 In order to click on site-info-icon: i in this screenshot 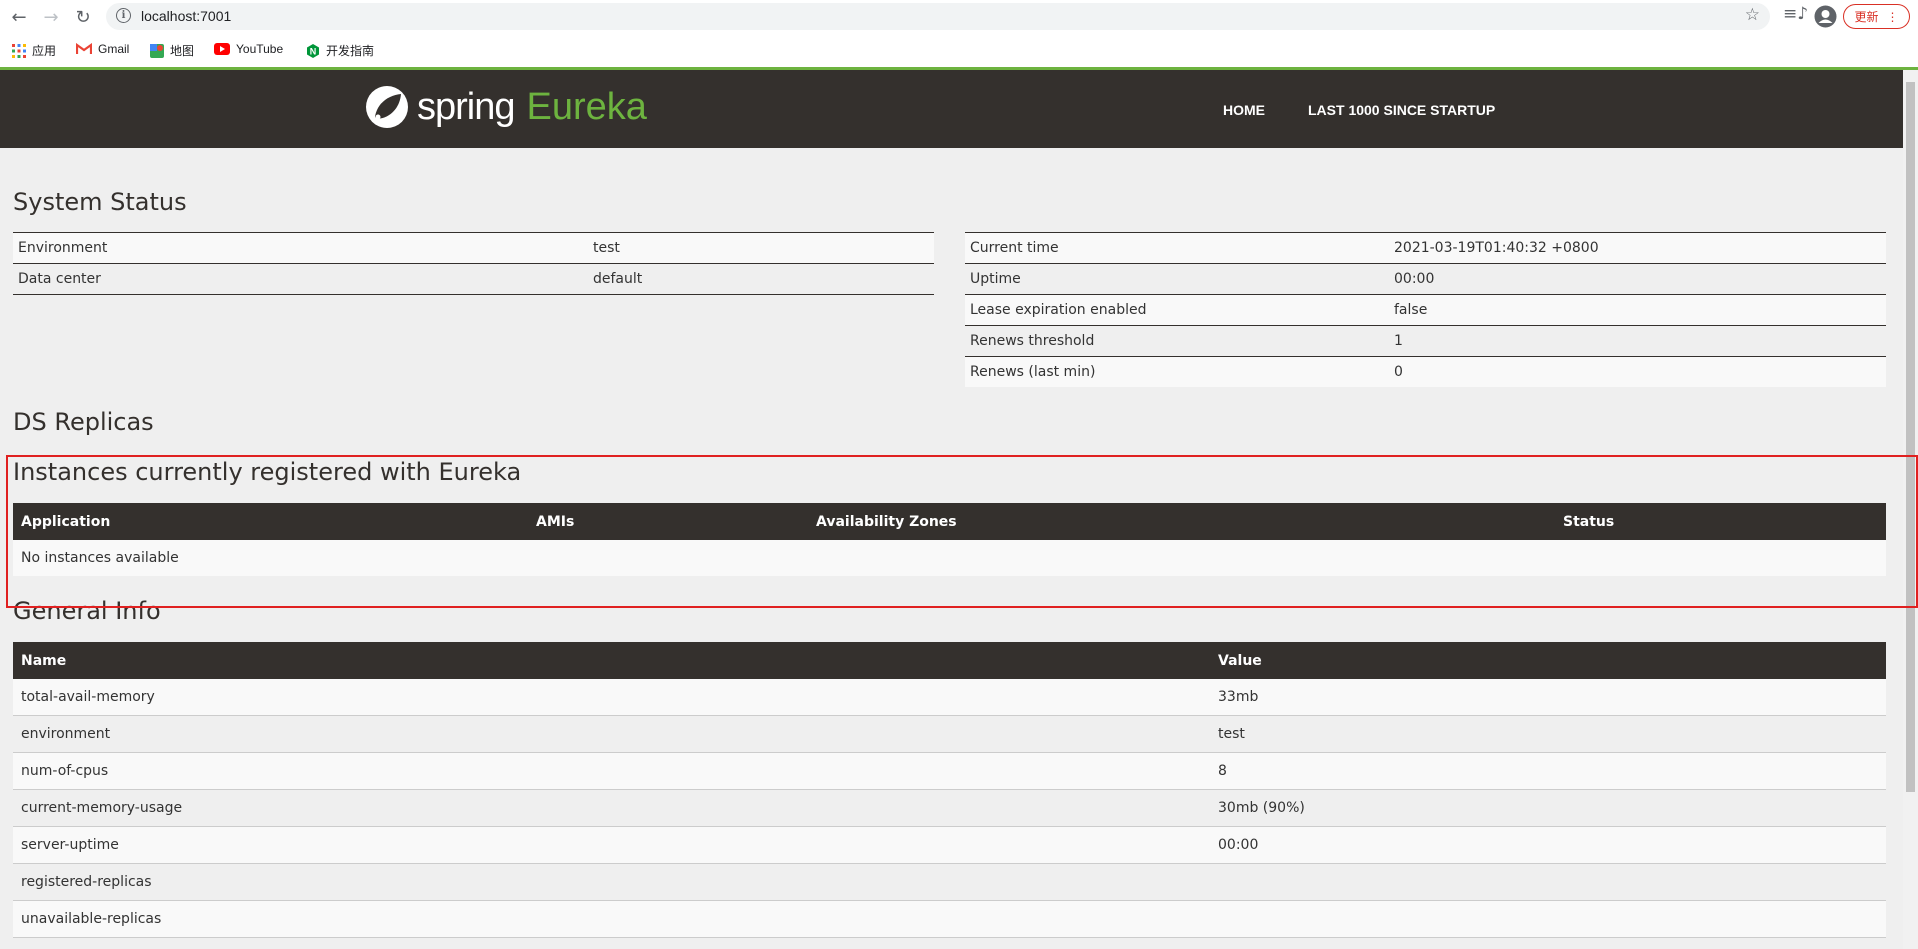, I will do `click(123, 15)`.